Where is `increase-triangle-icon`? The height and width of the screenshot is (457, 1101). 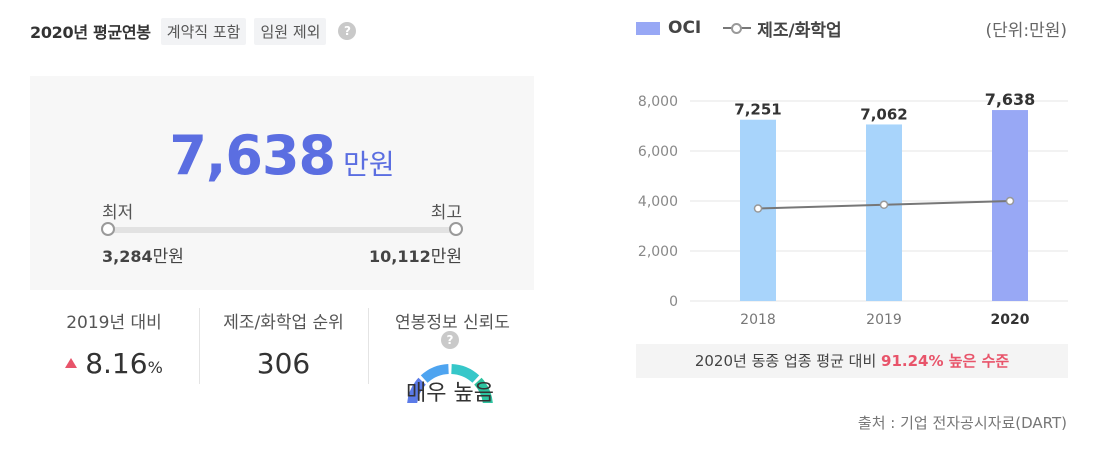
increase-triangle-icon is located at coordinates (71, 363).